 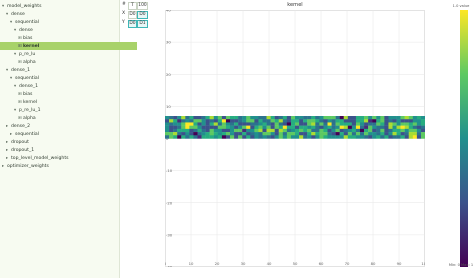 I want to click on axis-hash-dim-a: T, so click(x=132, y=6).